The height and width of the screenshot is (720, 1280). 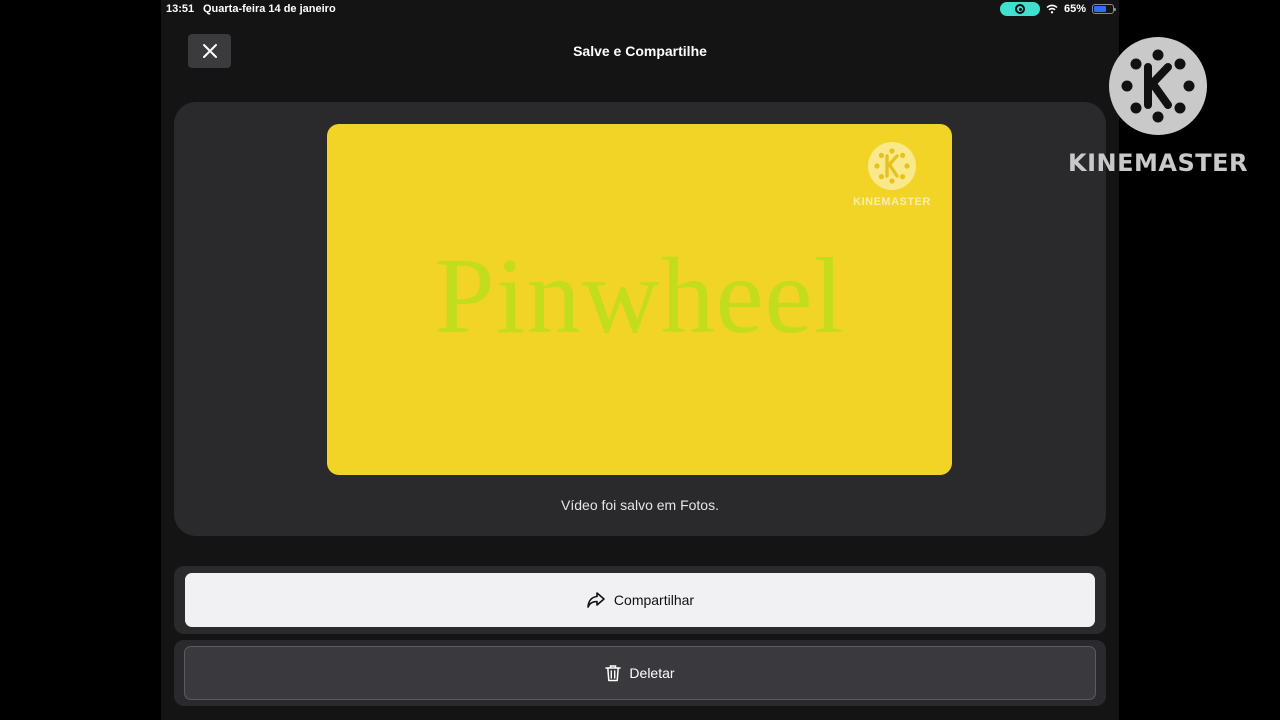 I want to click on delete-button: Deletar, so click(x=640, y=673).